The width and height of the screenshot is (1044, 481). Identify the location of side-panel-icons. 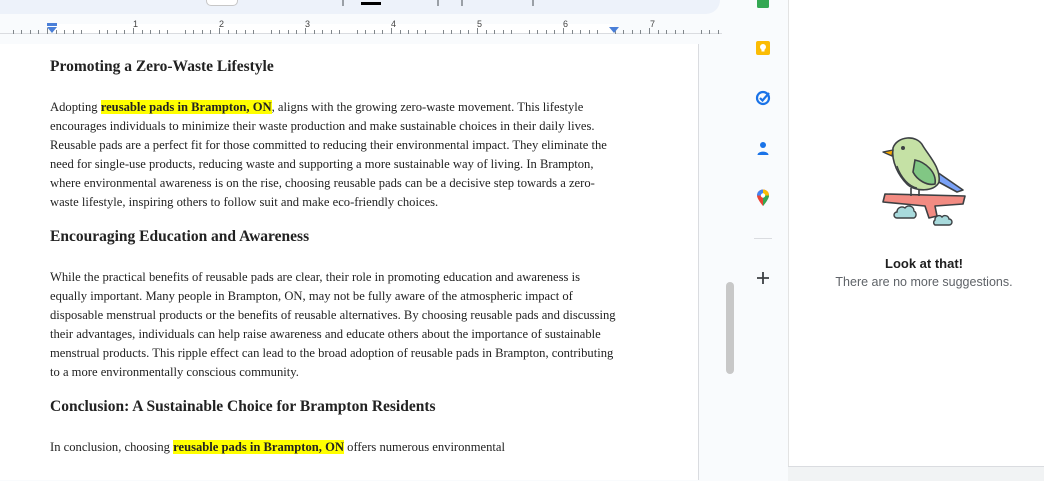
(763, 240).